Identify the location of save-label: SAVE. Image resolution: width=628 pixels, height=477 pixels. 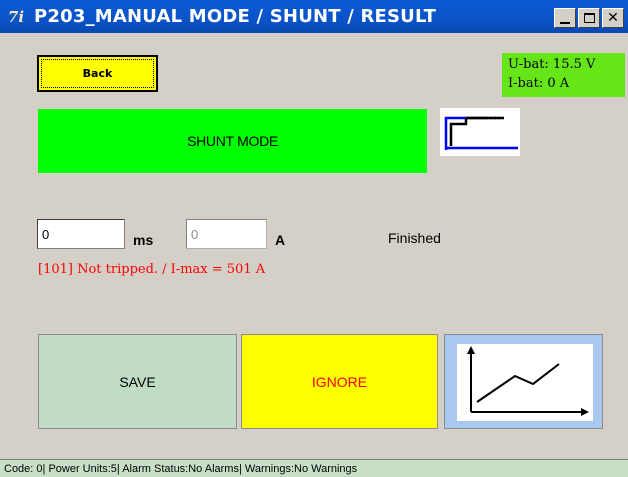
(137, 381).